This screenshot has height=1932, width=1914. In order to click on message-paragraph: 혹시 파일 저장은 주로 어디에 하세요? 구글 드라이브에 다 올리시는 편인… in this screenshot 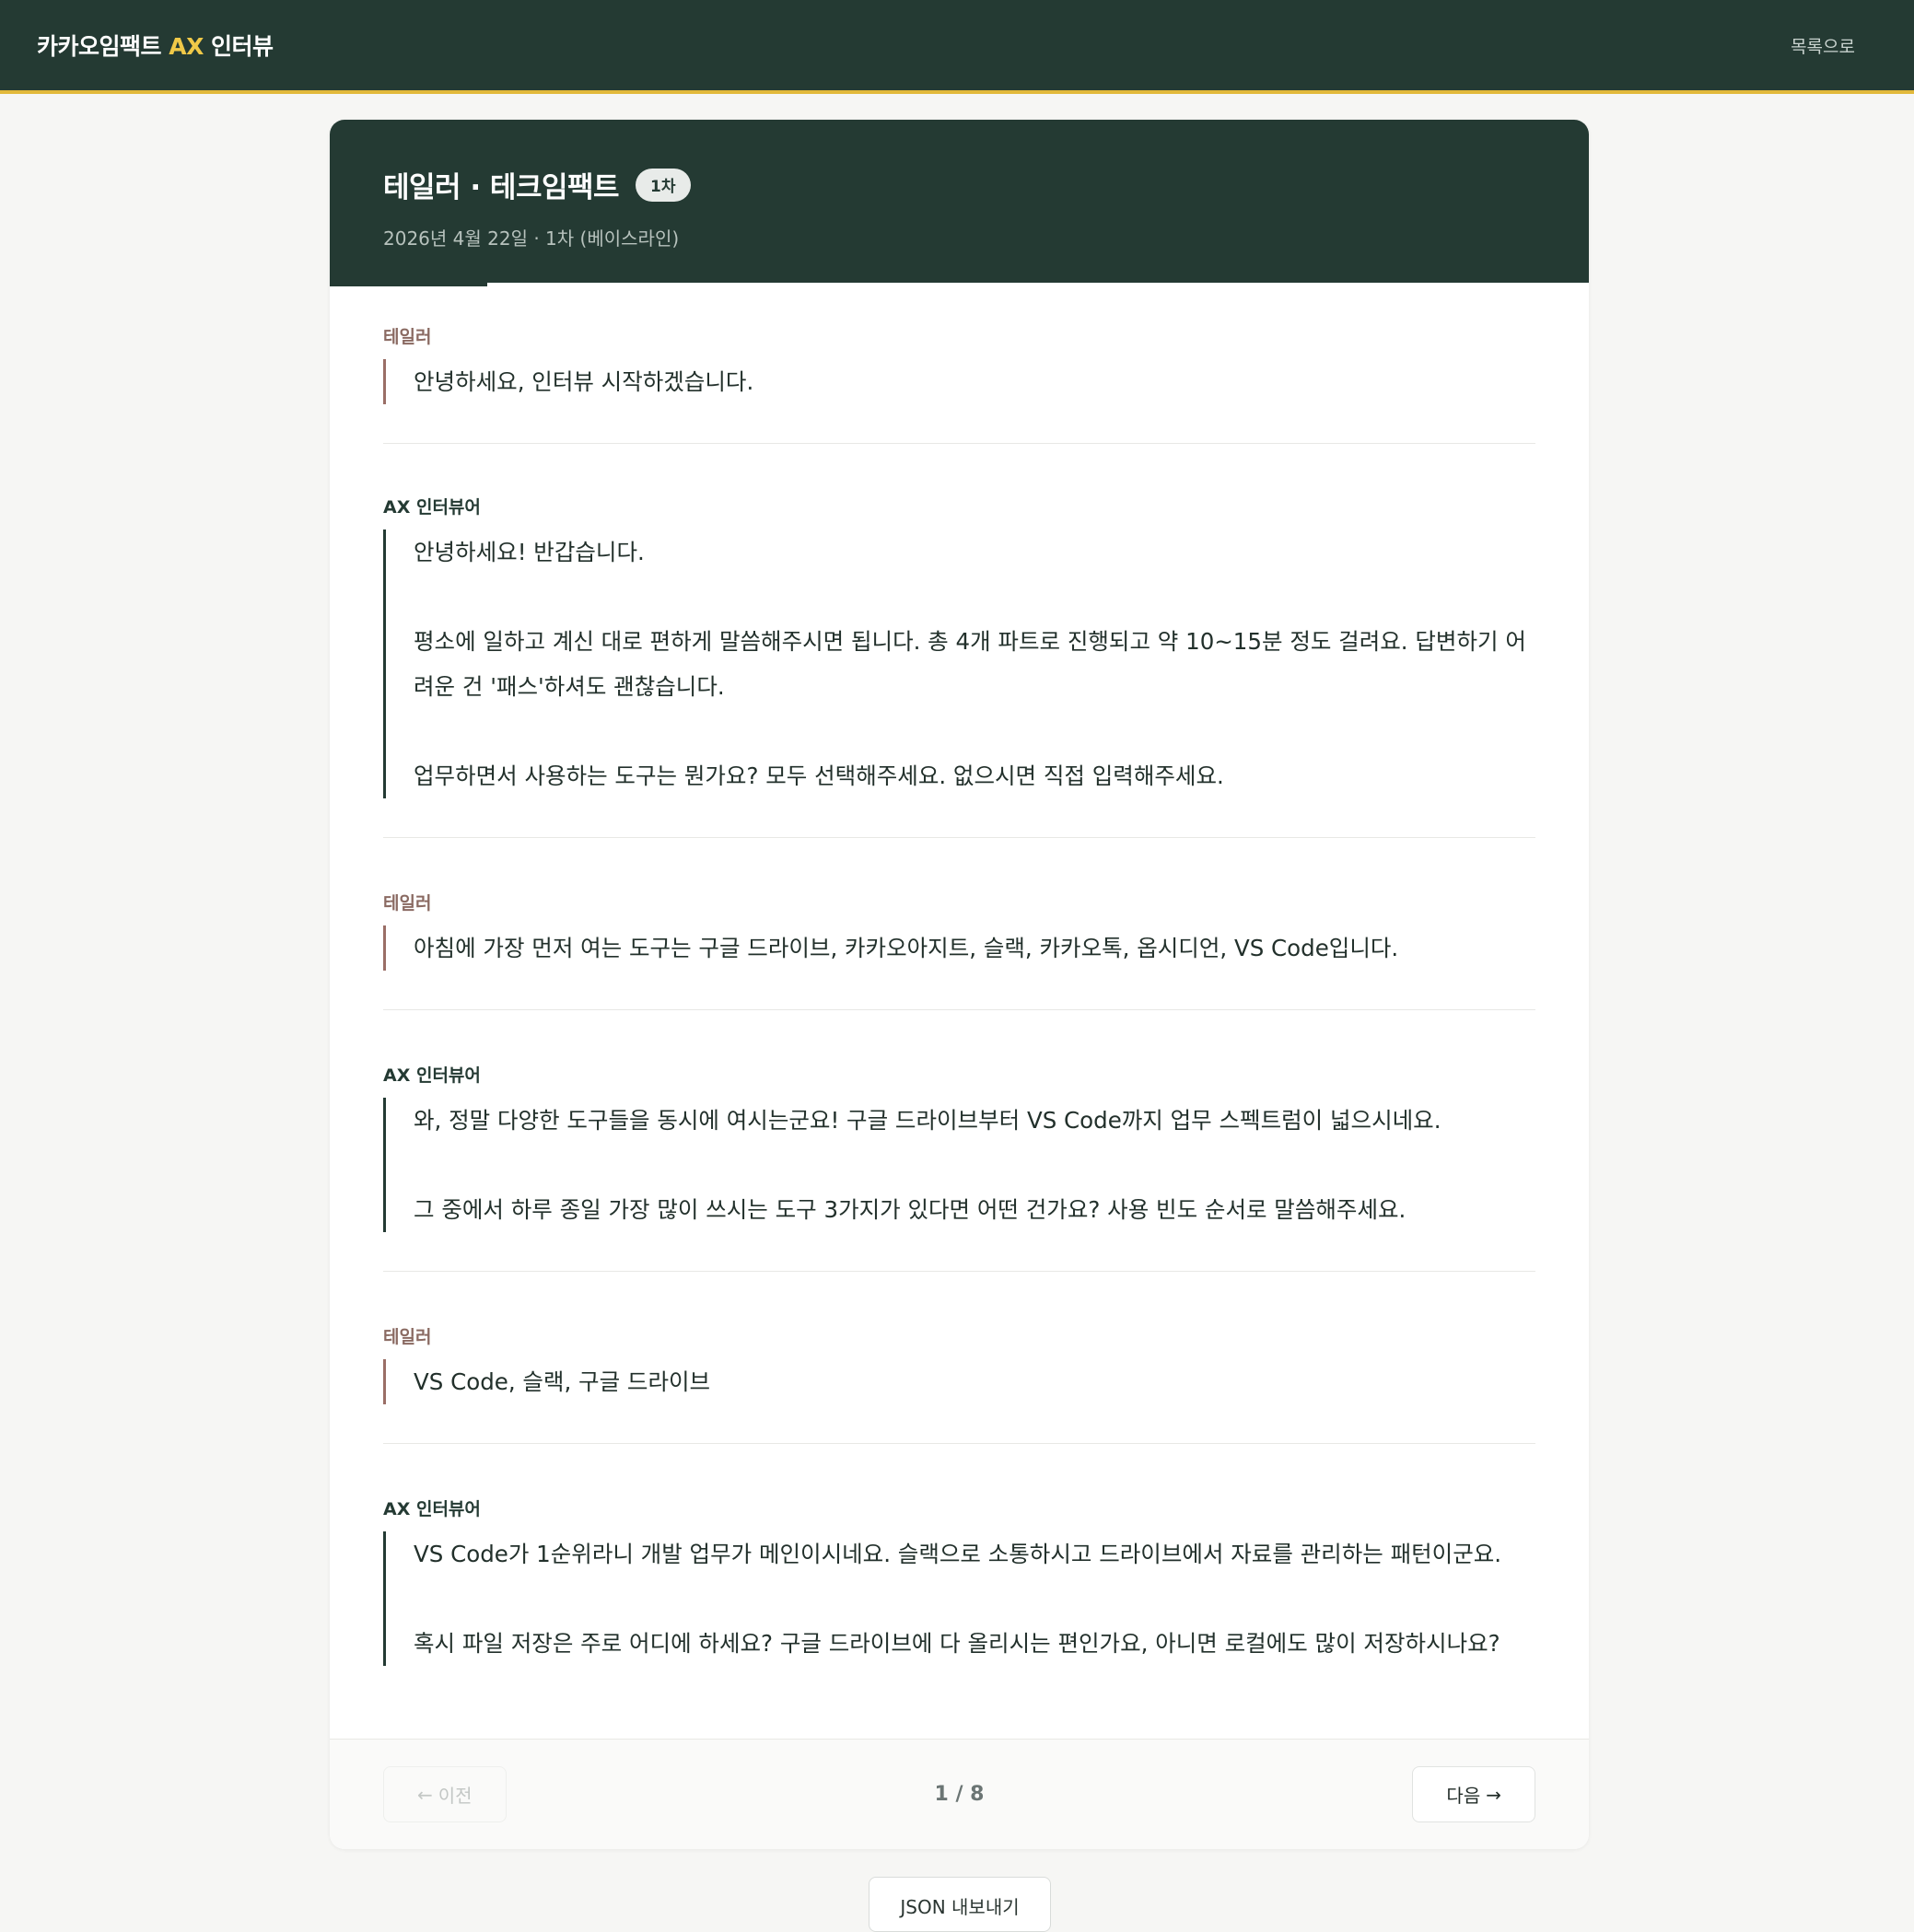, I will do `click(957, 1643)`.